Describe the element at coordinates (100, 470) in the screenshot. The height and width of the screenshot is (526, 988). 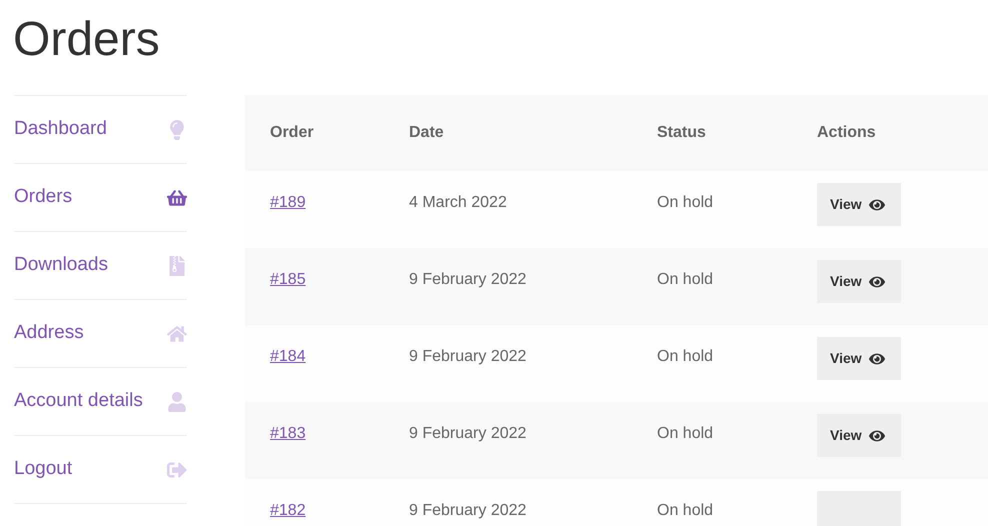
I see `nav-item: Logout` at that location.